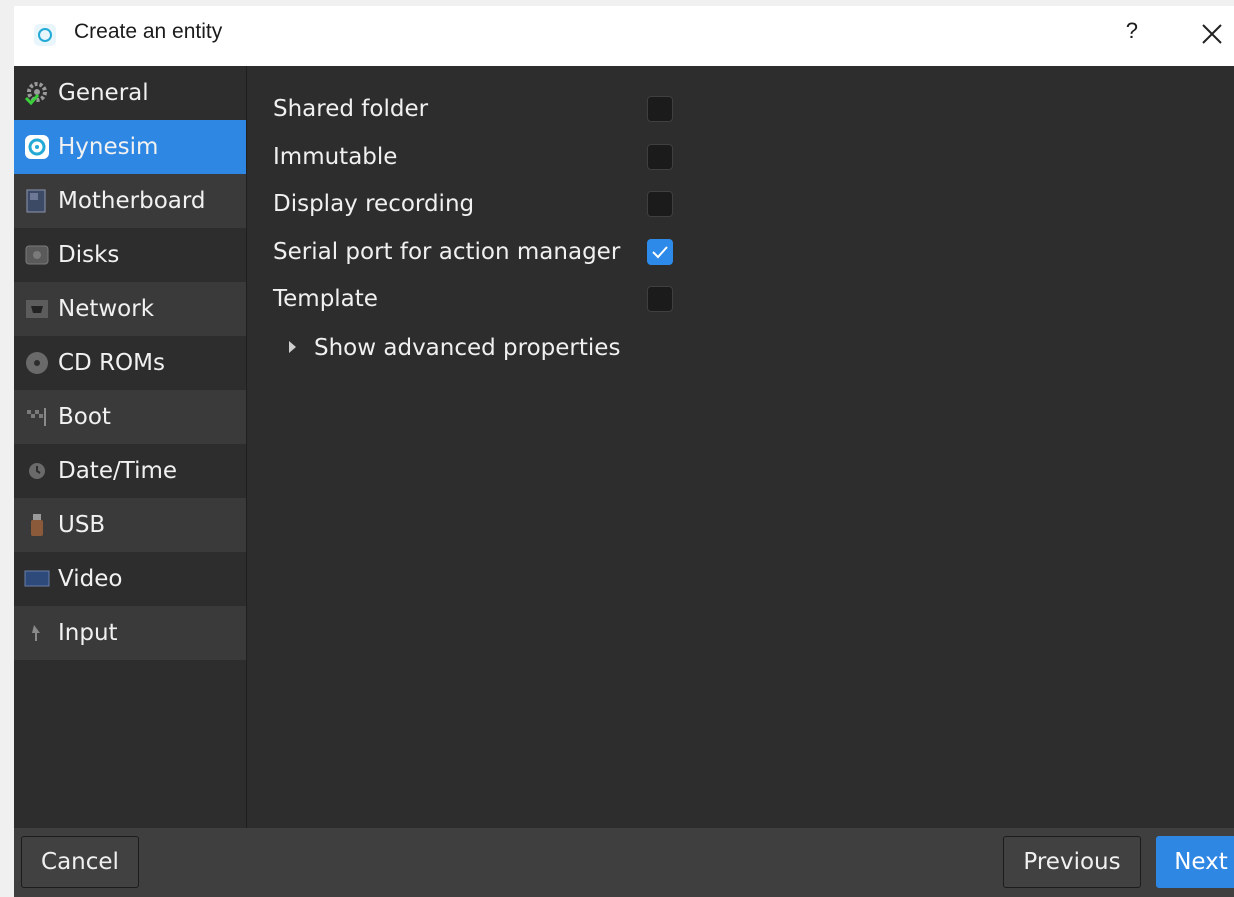 The height and width of the screenshot is (897, 1234). What do you see at coordinates (88, 633) in the screenshot?
I see `sidebar-item-label: Input` at bounding box center [88, 633].